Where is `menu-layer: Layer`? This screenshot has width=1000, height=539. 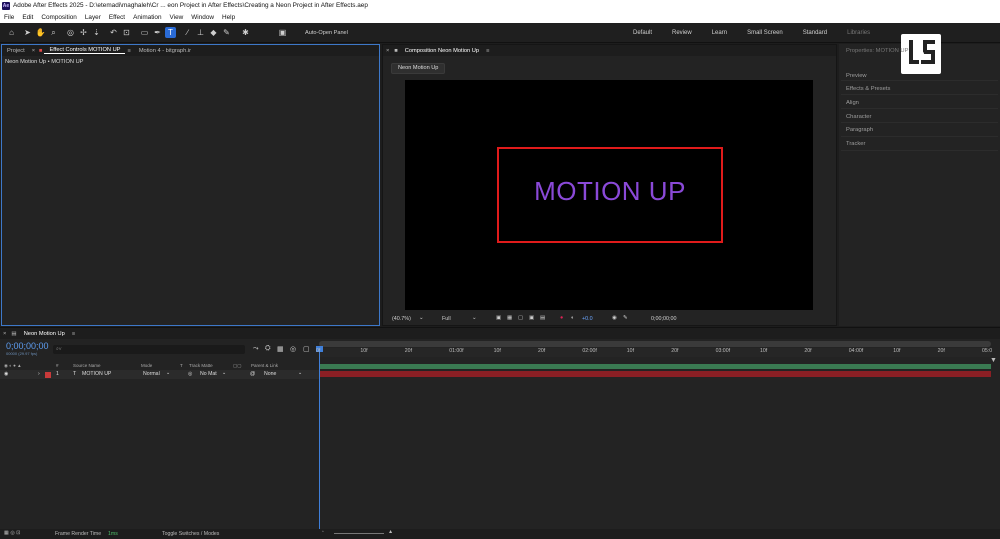
menu-layer: Layer is located at coordinates (93, 17).